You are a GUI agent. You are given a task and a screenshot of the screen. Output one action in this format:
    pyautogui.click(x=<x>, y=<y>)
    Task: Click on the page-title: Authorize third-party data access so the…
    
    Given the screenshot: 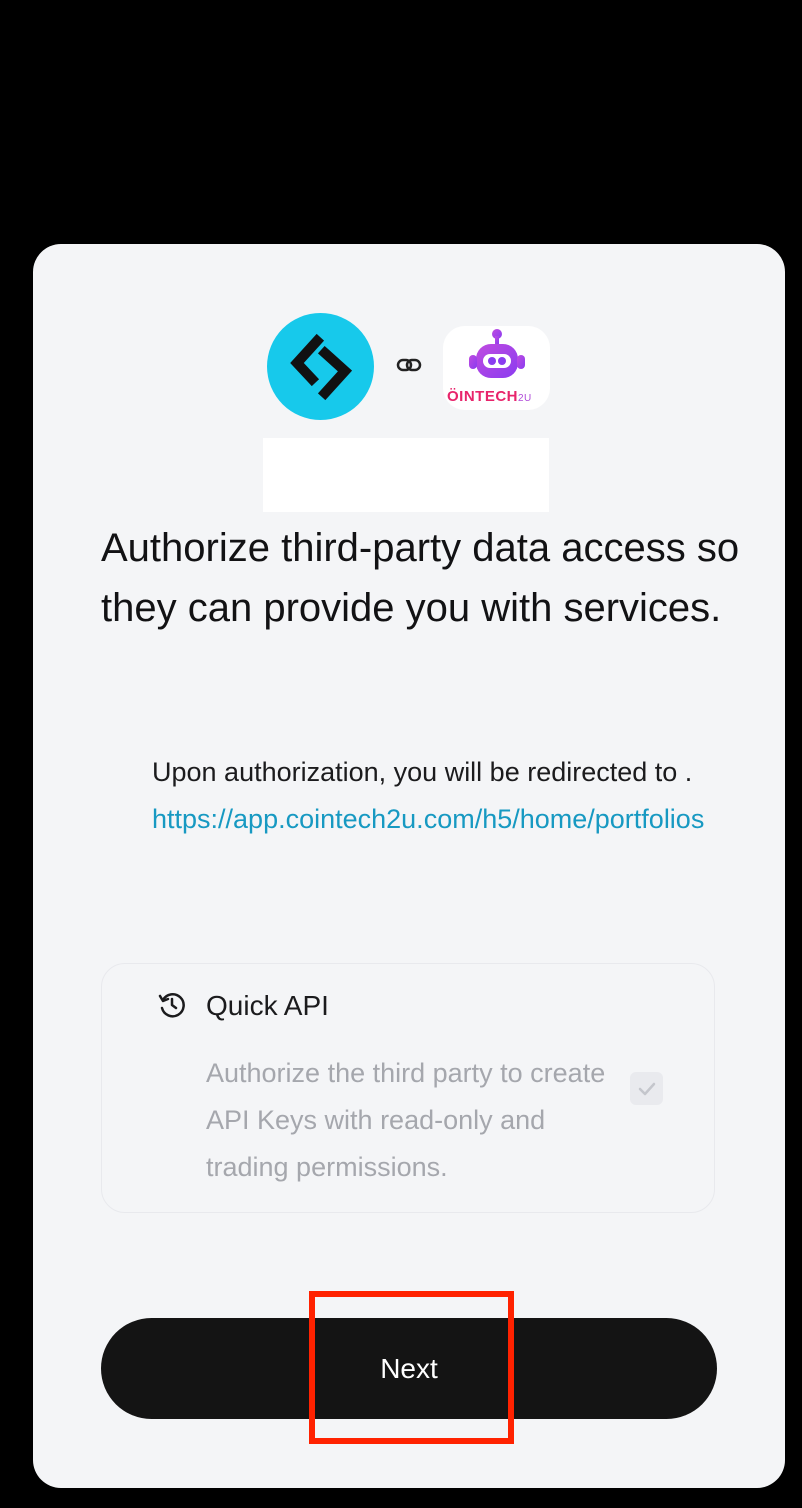 What is the action you would take?
    pyautogui.click(x=420, y=578)
    